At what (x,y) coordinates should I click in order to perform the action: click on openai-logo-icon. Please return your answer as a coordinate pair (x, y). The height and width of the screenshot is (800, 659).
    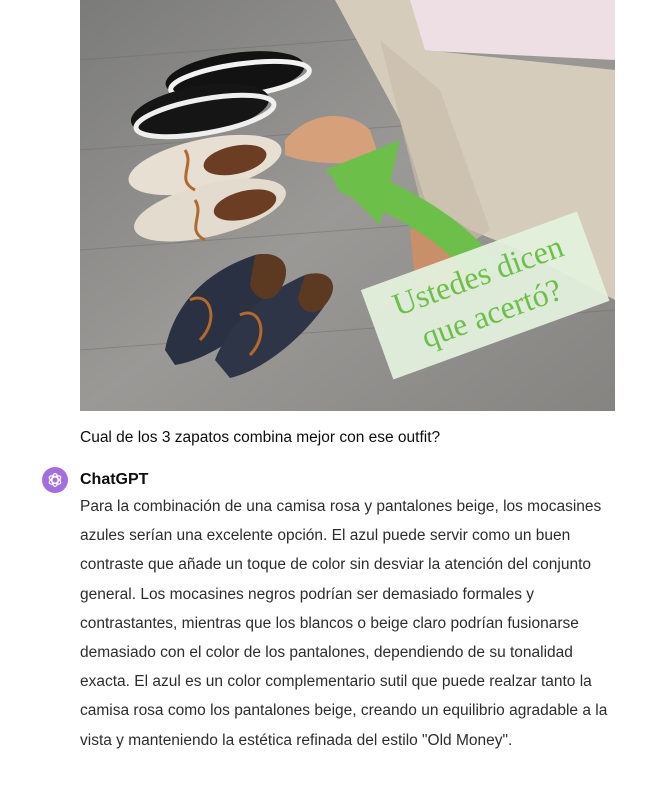
    Looking at the image, I should click on (55, 480).